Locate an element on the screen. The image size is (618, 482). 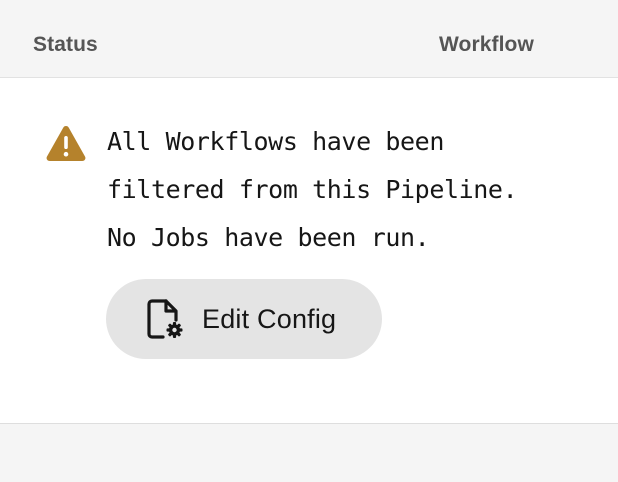
edit-config-button: Edit Config is located at coordinates (244, 319).